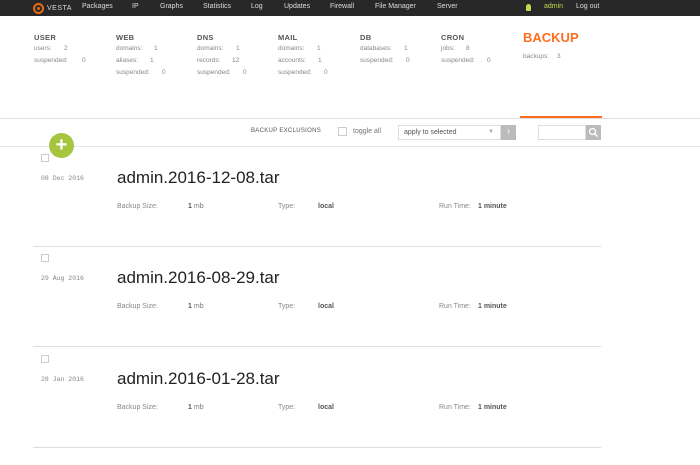  What do you see at coordinates (62, 379) in the screenshot?
I see `backup-date: 28 Jan 2016` at bounding box center [62, 379].